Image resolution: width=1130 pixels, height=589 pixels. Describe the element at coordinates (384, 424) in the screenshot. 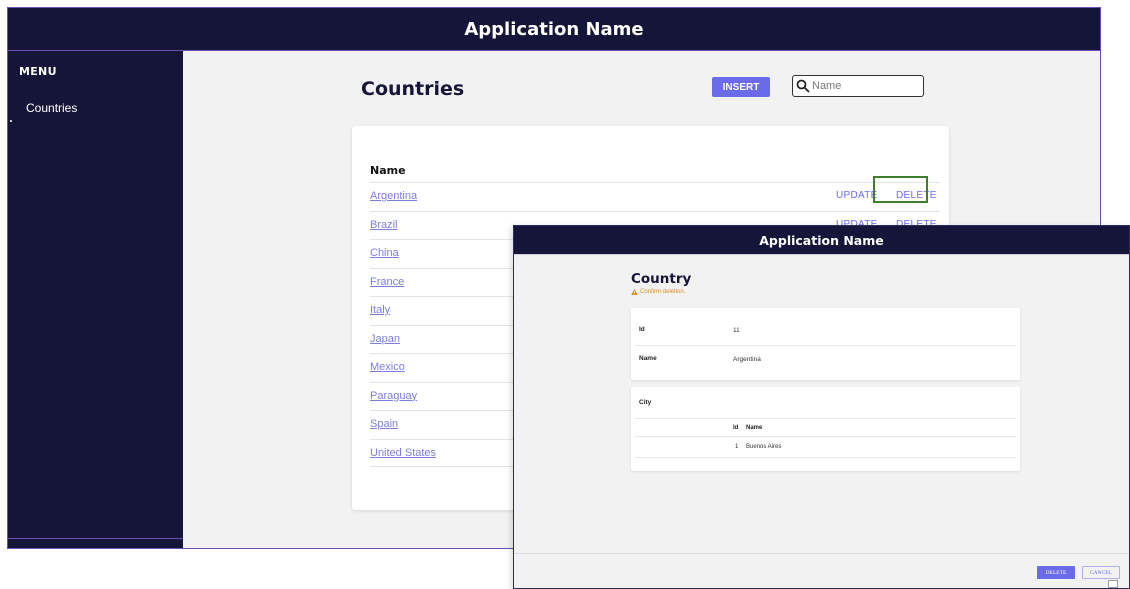

I see `country-link: Spain` at that location.